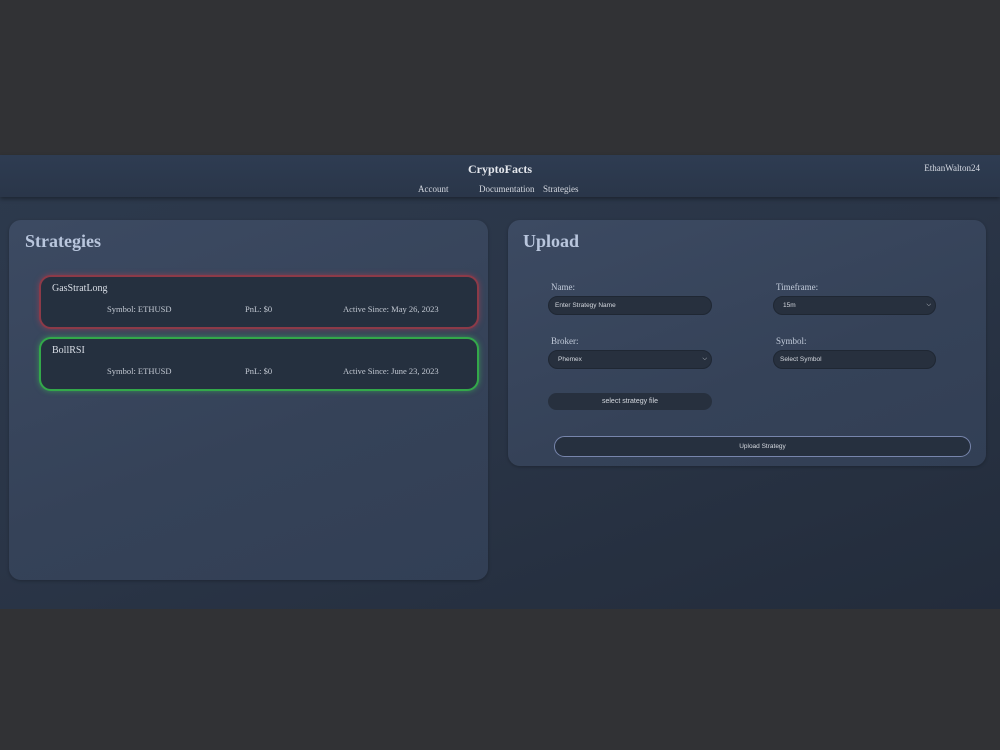 This screenshot has height=750, width=1000. What do you see at coordinates (630, 305) in the screenshot?
I see `strategy-name-input: Enter Strategy Name` at bounding box center [630, 305].